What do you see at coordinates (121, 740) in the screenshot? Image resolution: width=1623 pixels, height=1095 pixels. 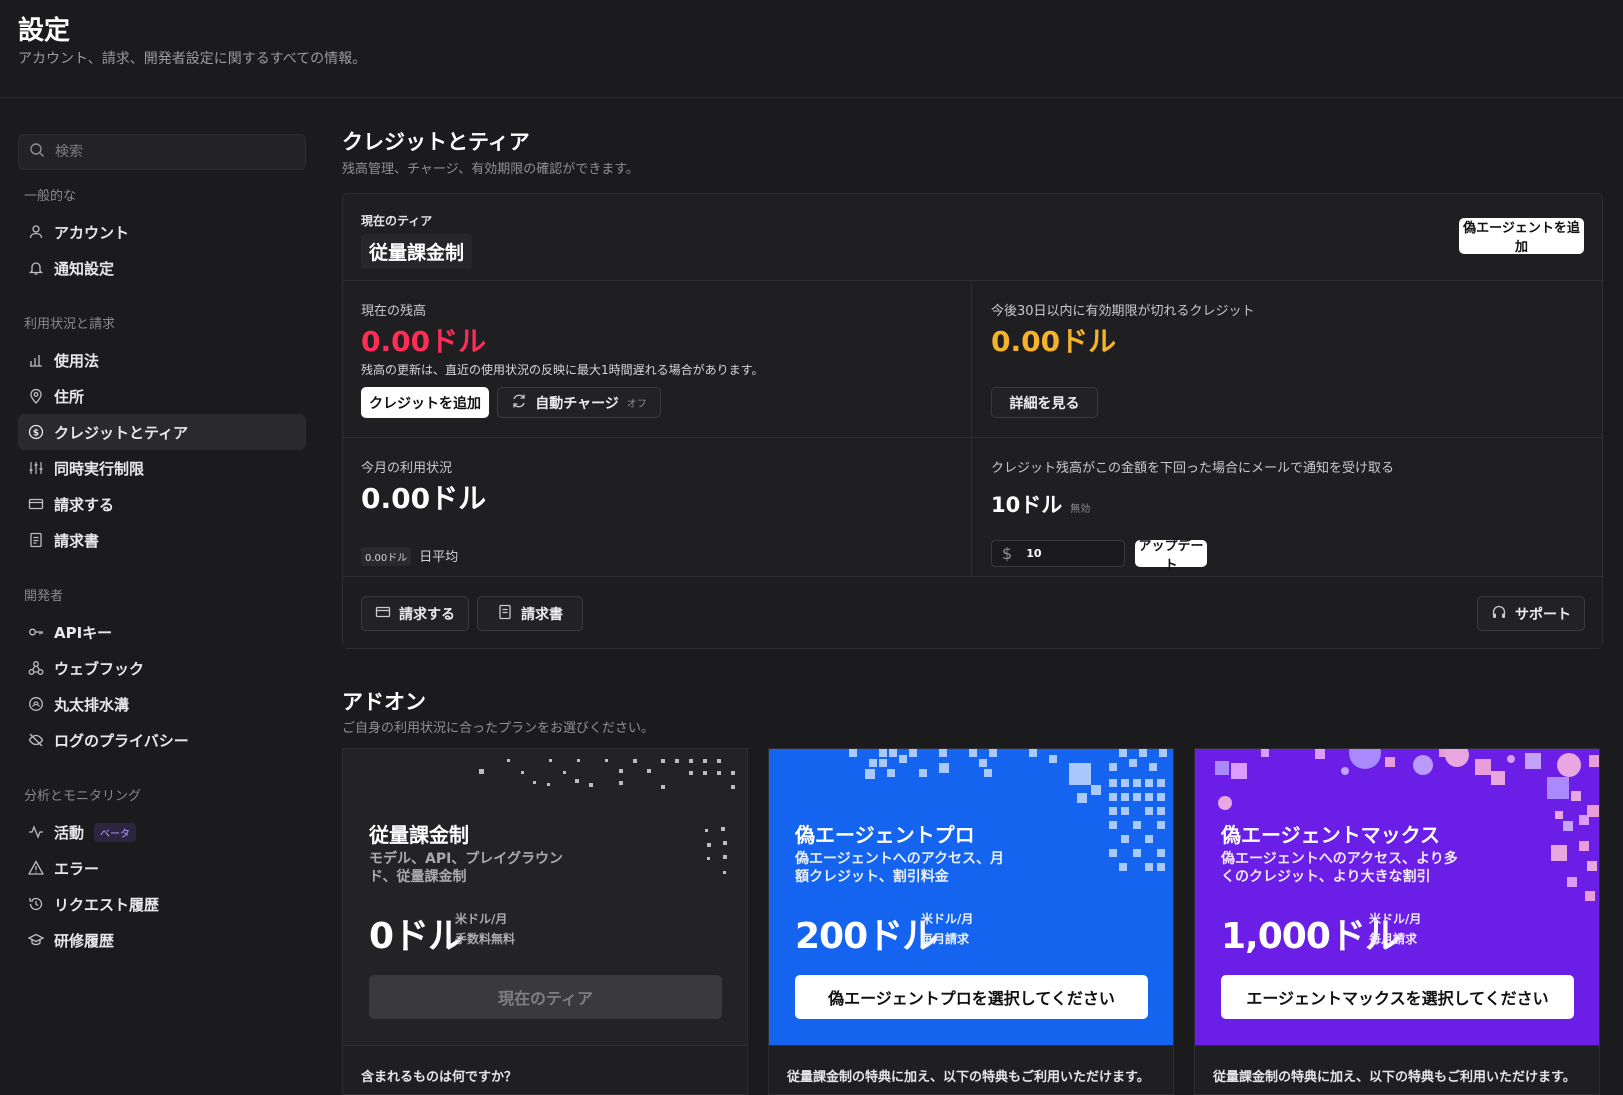 I see `sidebar-item-label: ログのプライバシー` at bounding box center [121, 740].